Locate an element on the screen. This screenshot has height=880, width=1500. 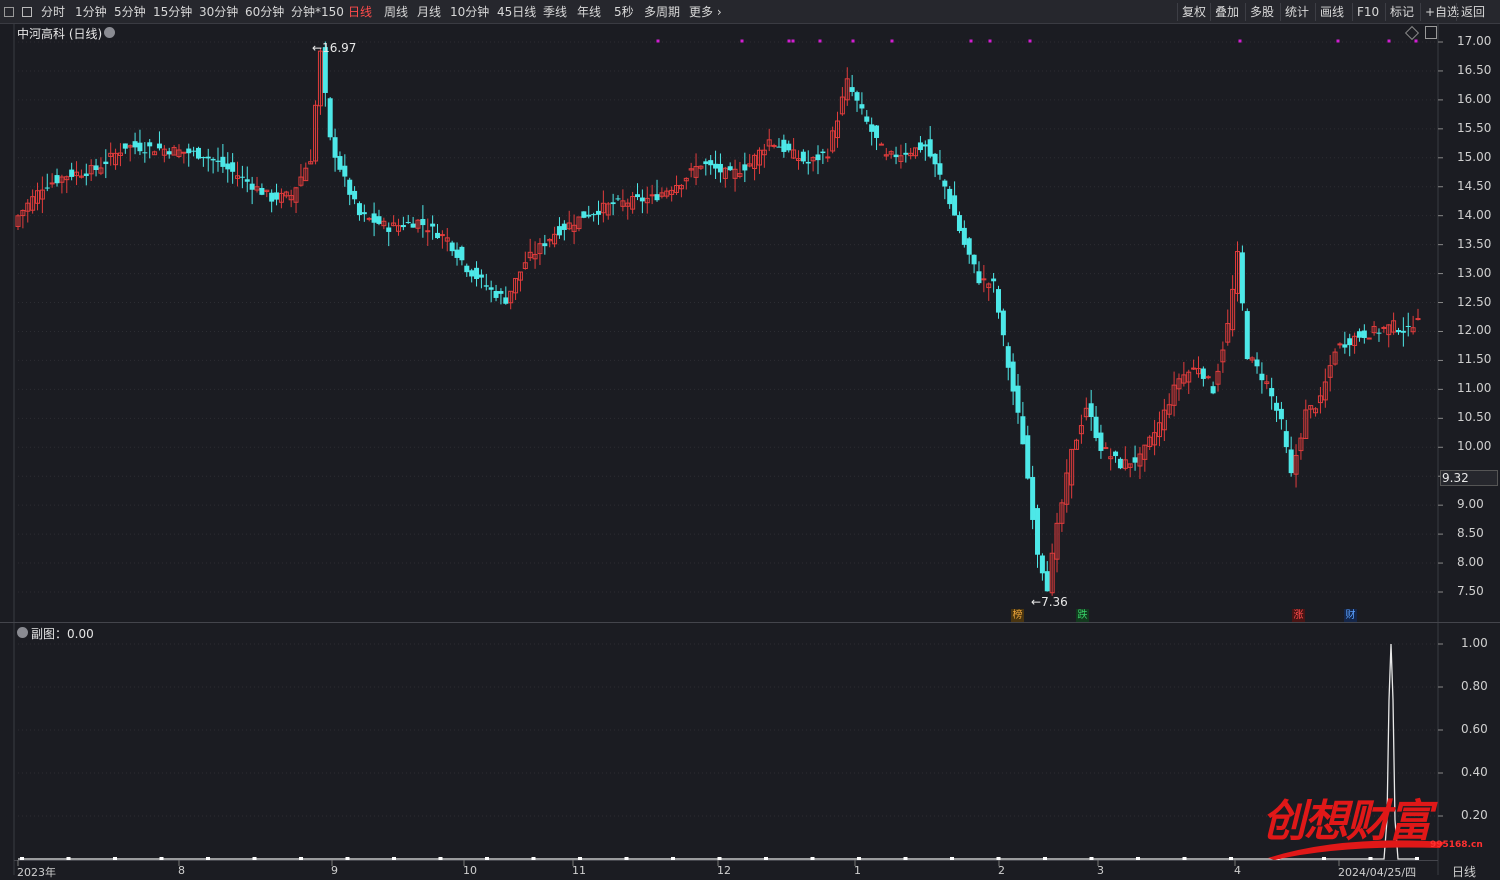
date-axis-label: 3 is located at coordinates (1100, 870).